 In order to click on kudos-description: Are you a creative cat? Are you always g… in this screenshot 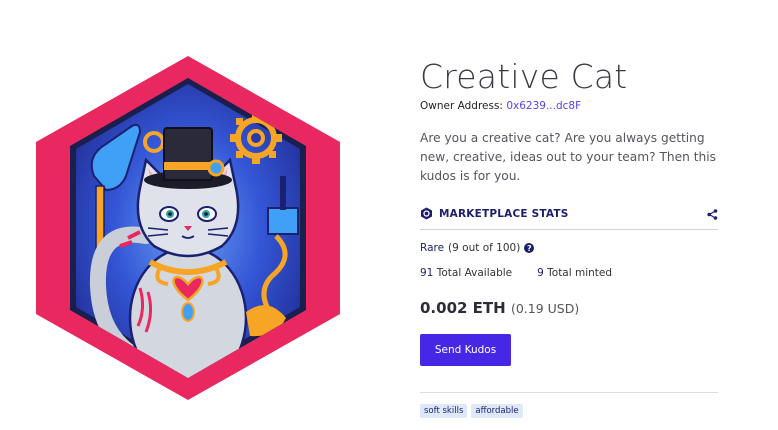, I will do `click(568, 157)`.